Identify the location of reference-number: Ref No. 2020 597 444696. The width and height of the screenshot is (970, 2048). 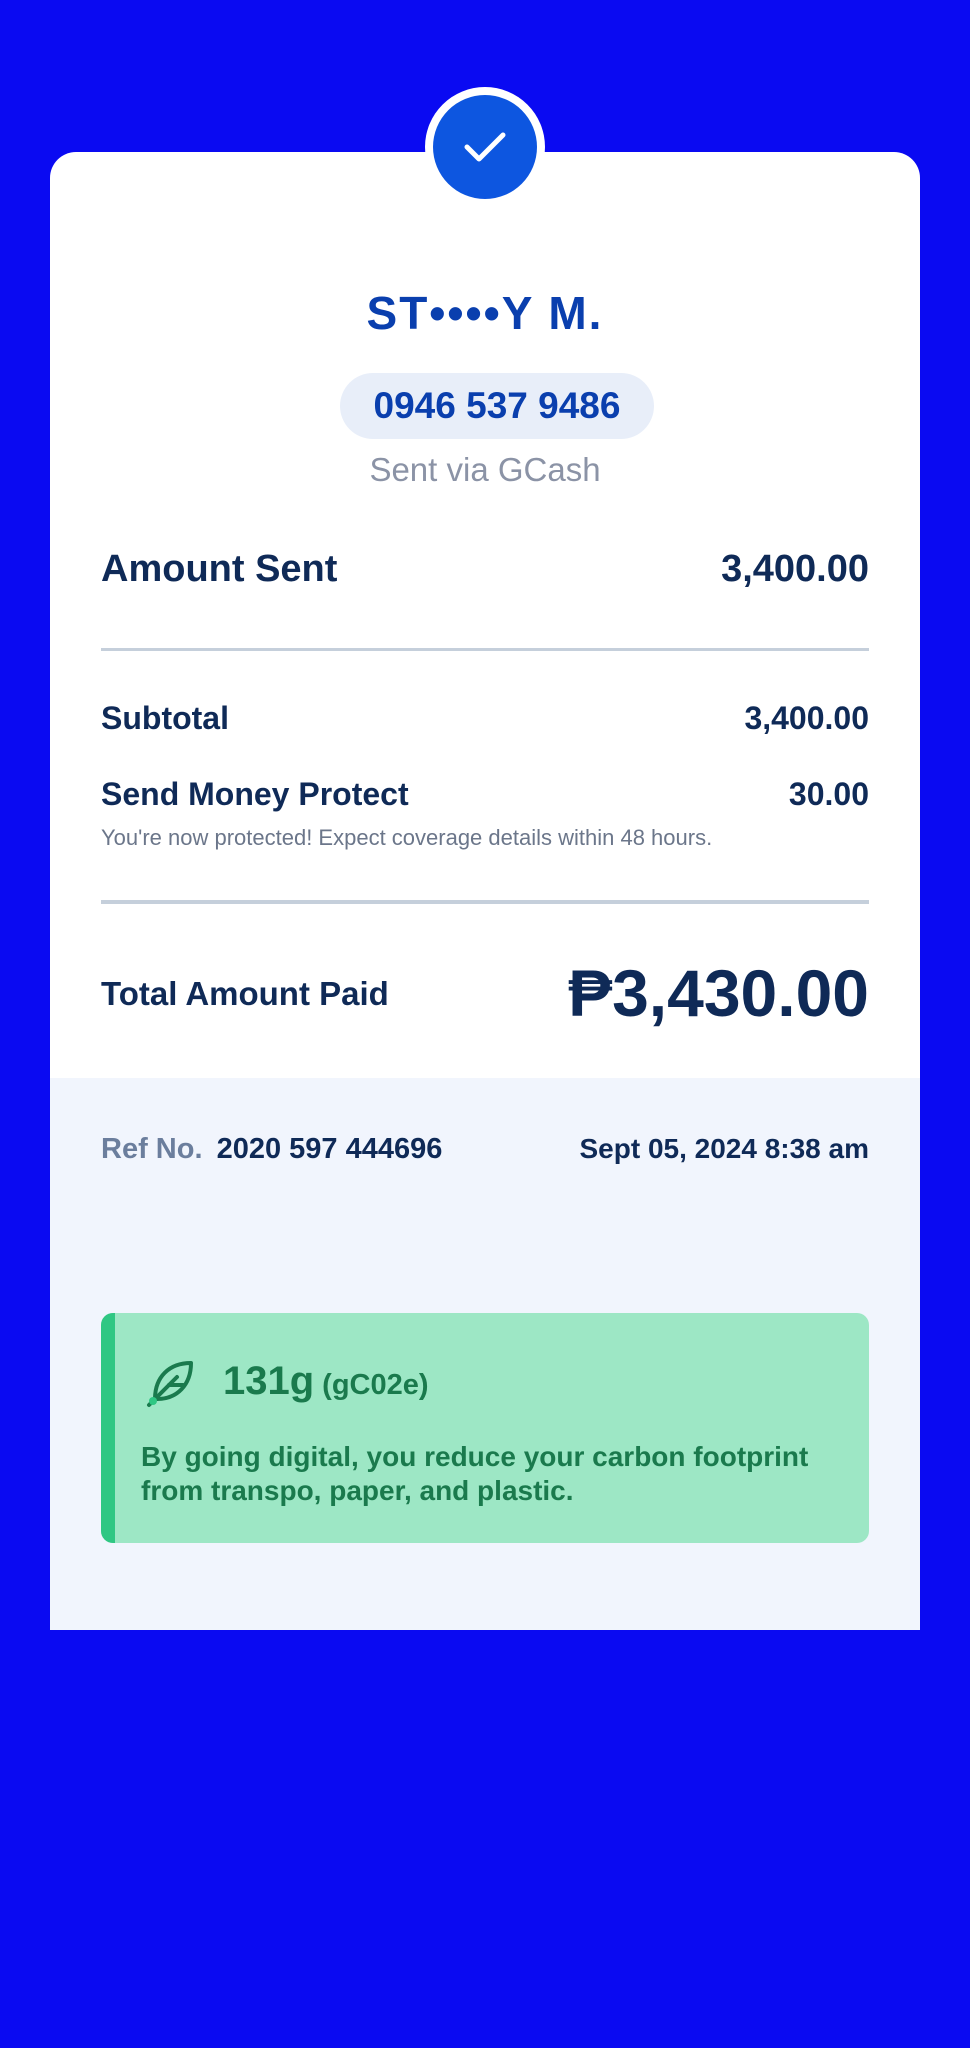
(271, 1149).